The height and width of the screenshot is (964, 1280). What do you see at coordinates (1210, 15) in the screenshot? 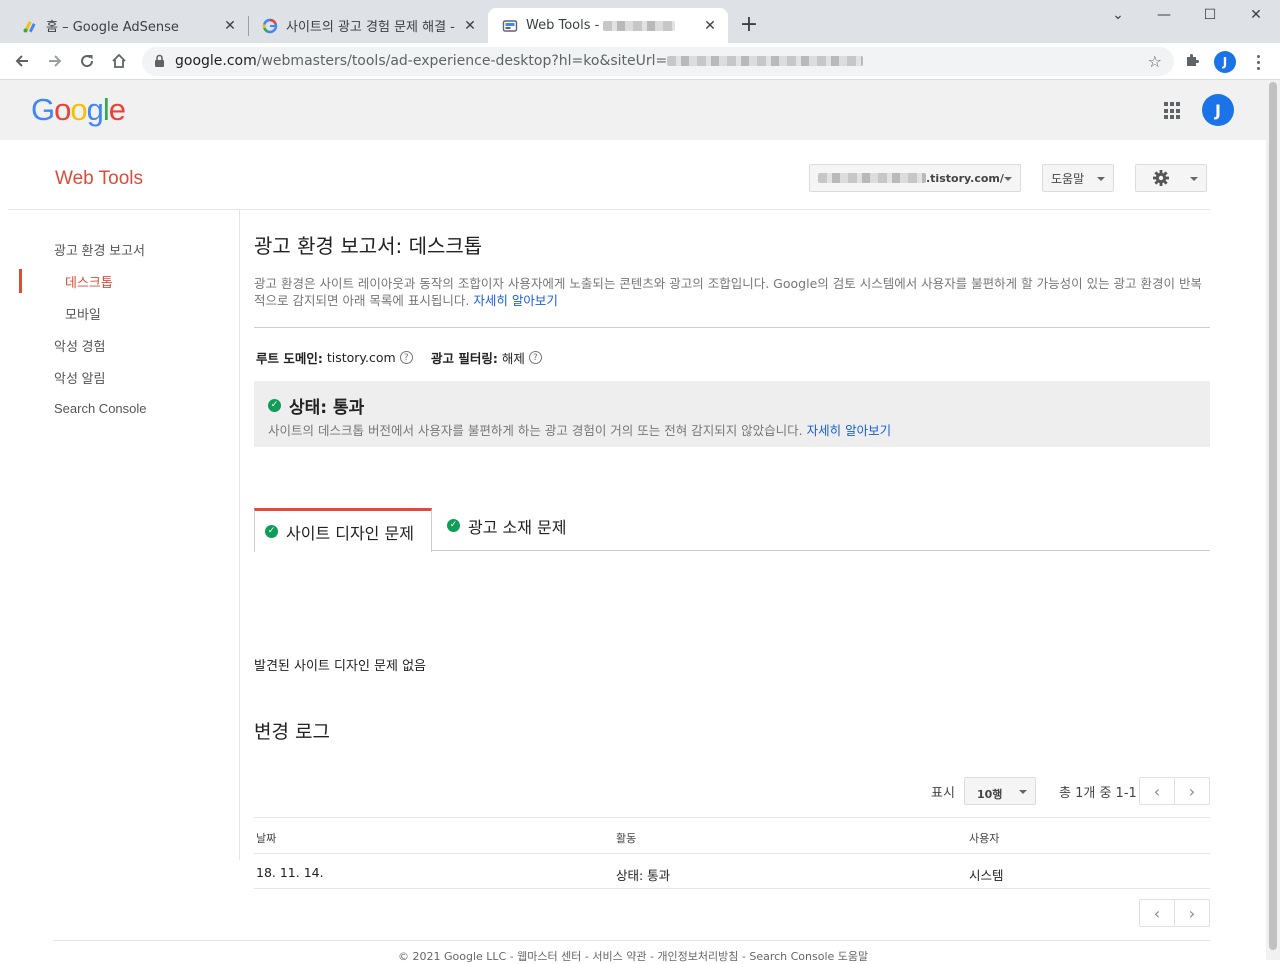
I see `maximize-button: ☐` at bounding box center [1210, 15].